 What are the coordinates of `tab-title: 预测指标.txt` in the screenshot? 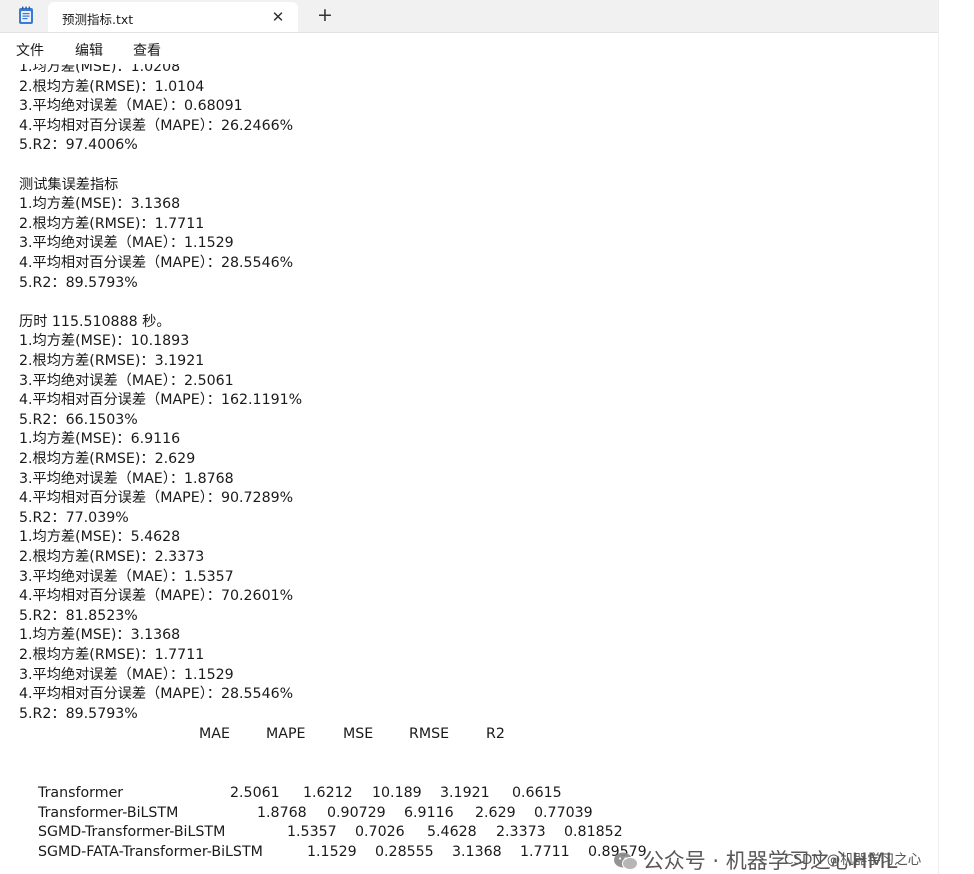 It's located at (98, 19).